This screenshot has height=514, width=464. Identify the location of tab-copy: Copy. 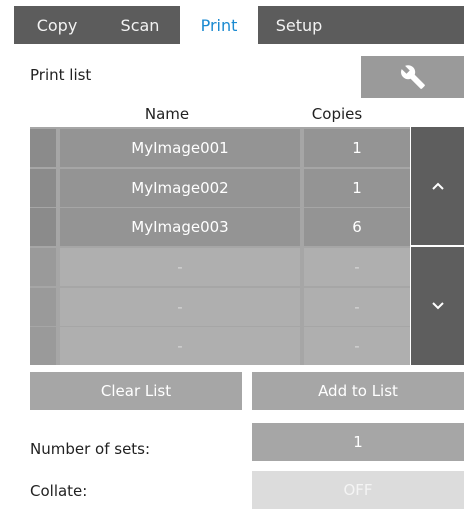
(57, 25).